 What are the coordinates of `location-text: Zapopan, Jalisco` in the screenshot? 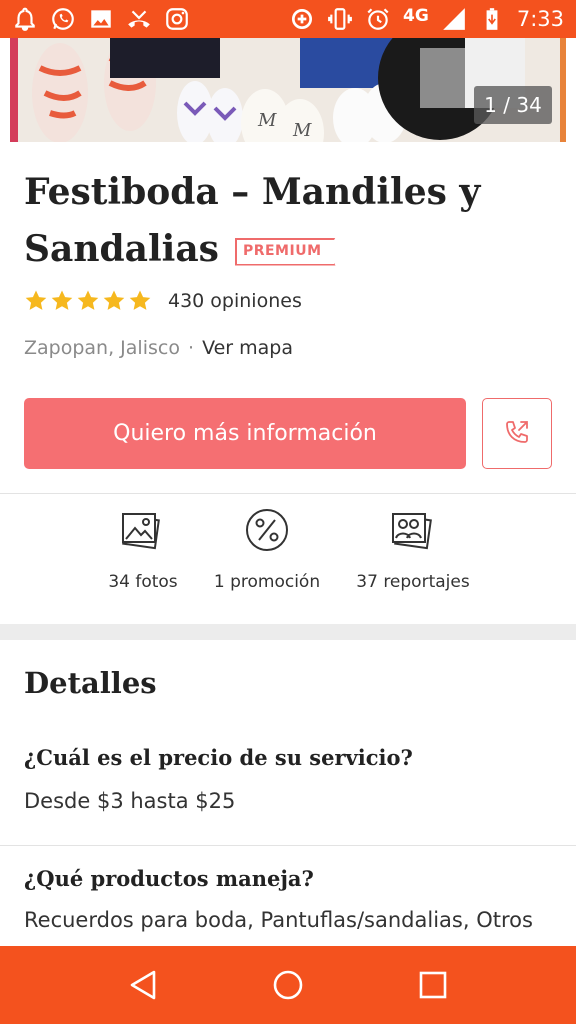 It's located at (102, 348).